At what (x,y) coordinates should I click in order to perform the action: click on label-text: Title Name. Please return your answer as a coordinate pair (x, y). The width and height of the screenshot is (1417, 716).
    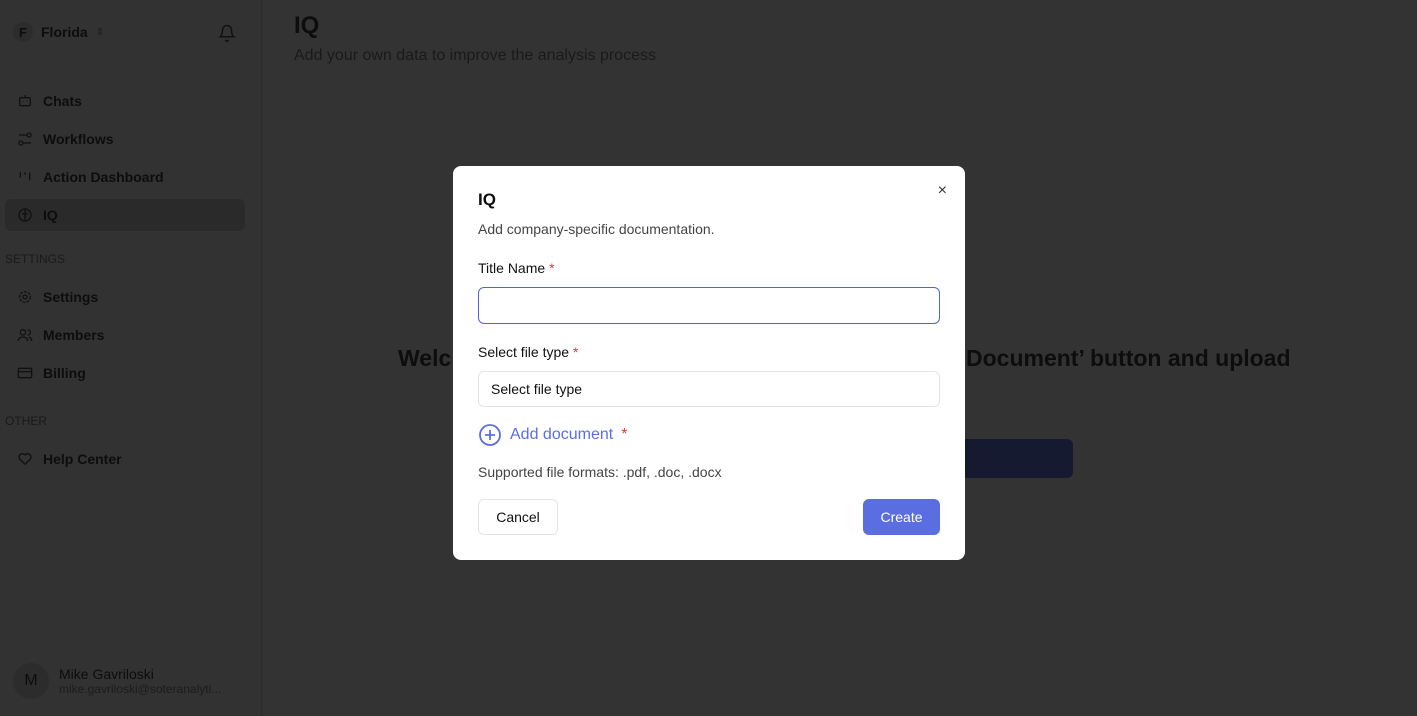
    Looking at the image, I should click on (512, 268).